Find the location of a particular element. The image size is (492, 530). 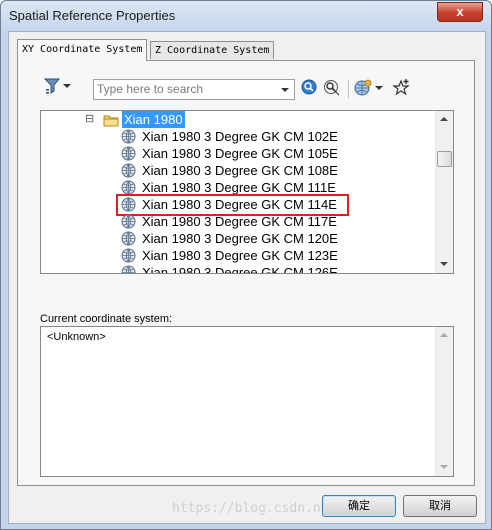

add-favorite-icon is located at coordinates (401, 87).